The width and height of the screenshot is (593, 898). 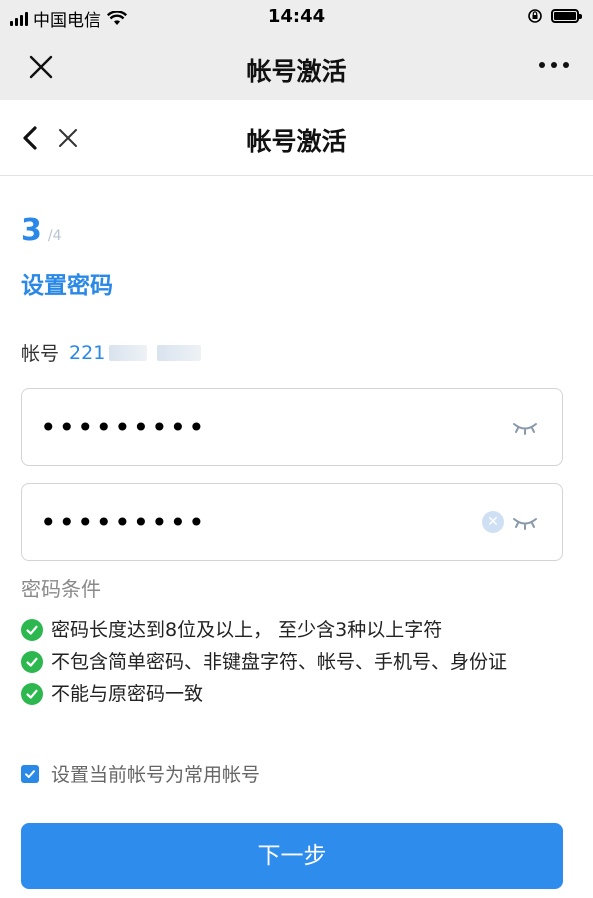 I want to click on more-icon, so click(x=554, y=65).